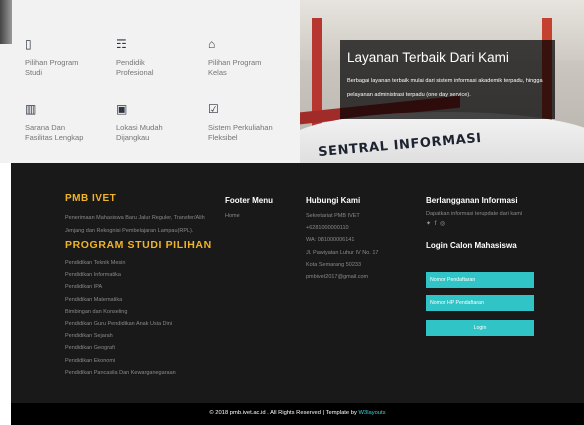  I want to click on feature-lokasi: ▣ Lokasi Mudah Dijangkau, so click(160, 122).